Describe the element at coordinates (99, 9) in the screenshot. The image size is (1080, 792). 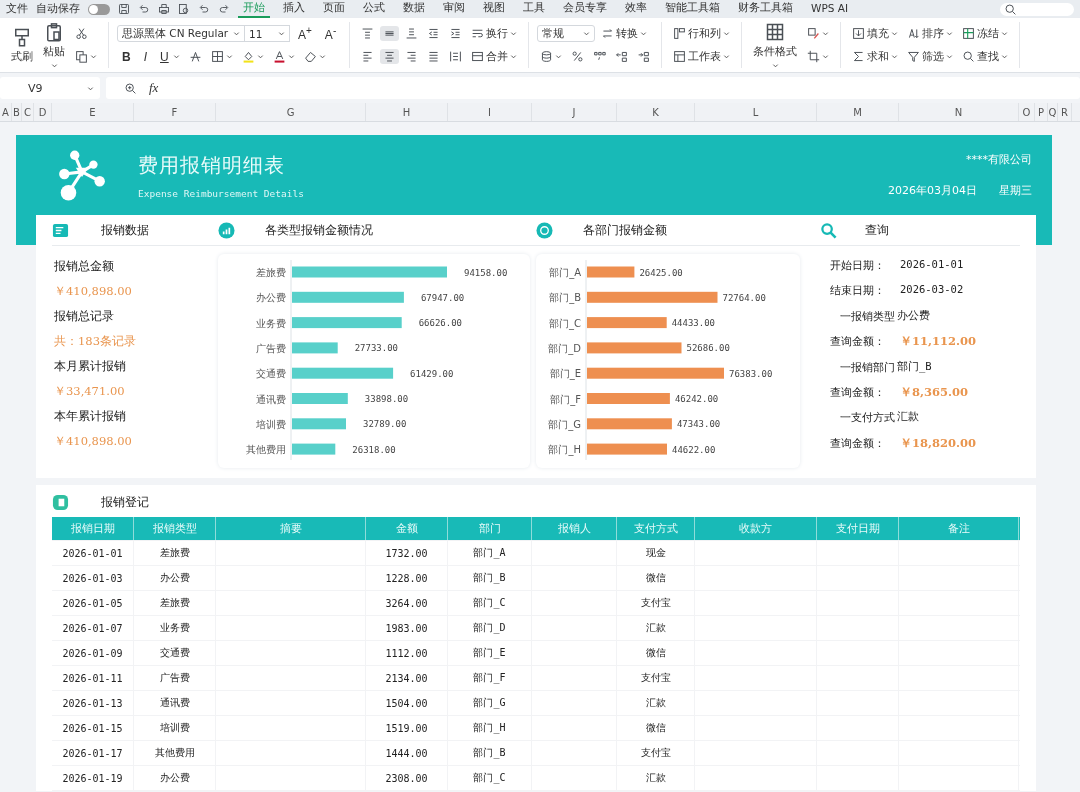
I see `autosave-toggle` at that location.